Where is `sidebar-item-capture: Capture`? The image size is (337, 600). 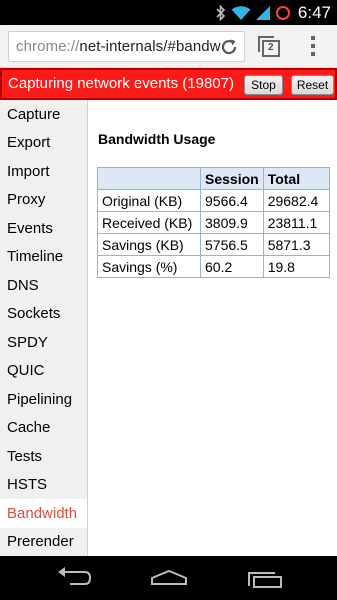 sidebar-item-capture: Capture is located at coordinates (43, 114).